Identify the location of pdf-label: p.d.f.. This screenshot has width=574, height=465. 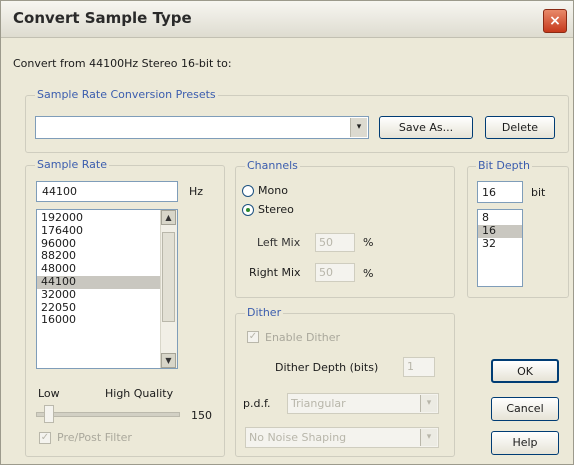
(257, 403).